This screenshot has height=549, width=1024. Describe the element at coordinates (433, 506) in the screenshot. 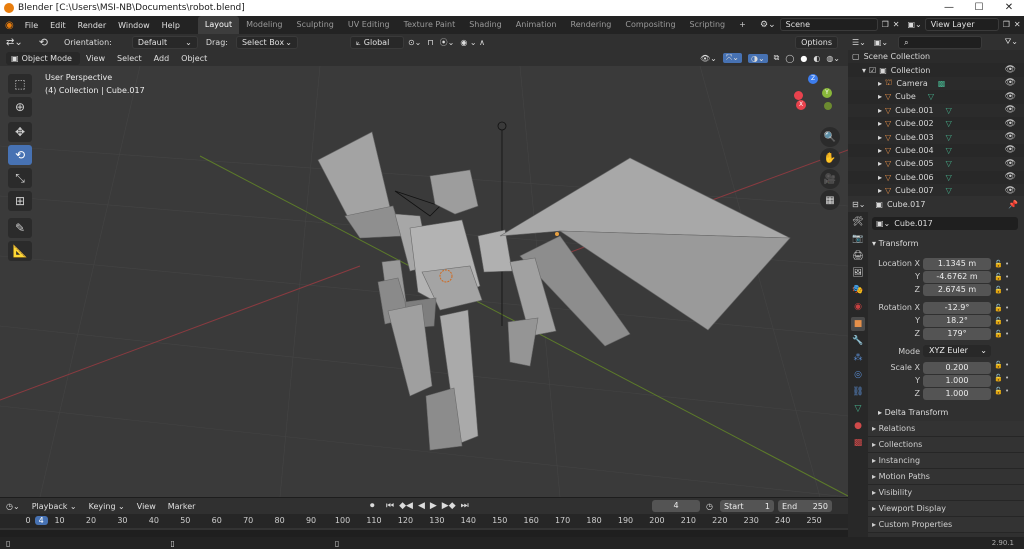

I see `play-icon: ▶` at that location.